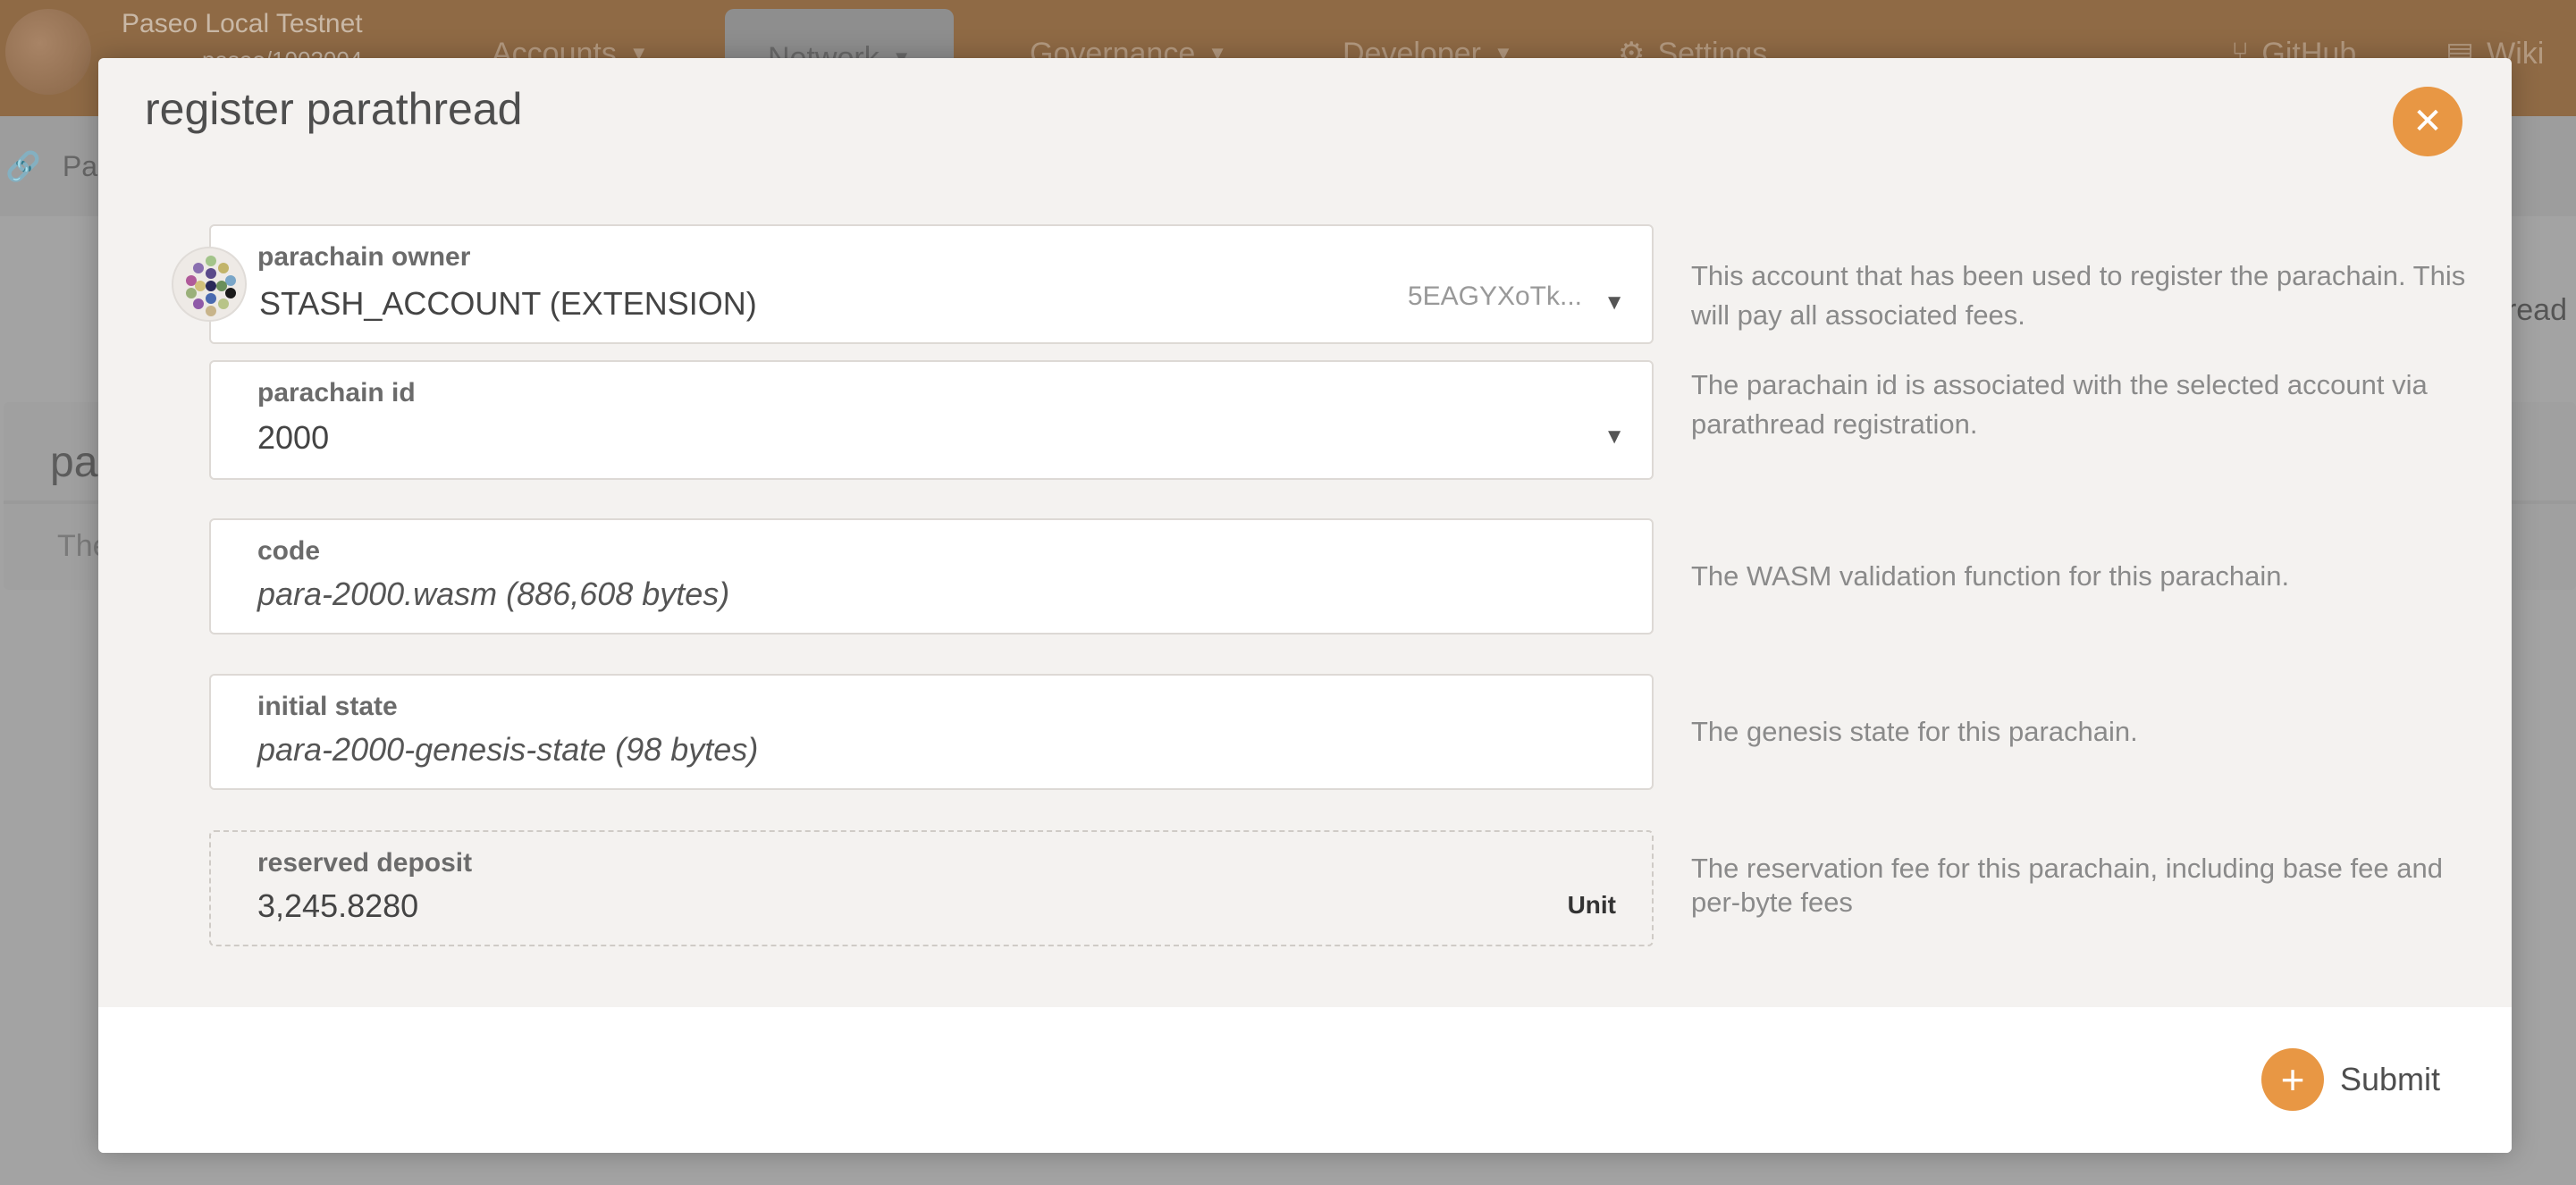  Describe the element at coordinates (48, 52) in the screenshot. I see `chain-logo` at that location.